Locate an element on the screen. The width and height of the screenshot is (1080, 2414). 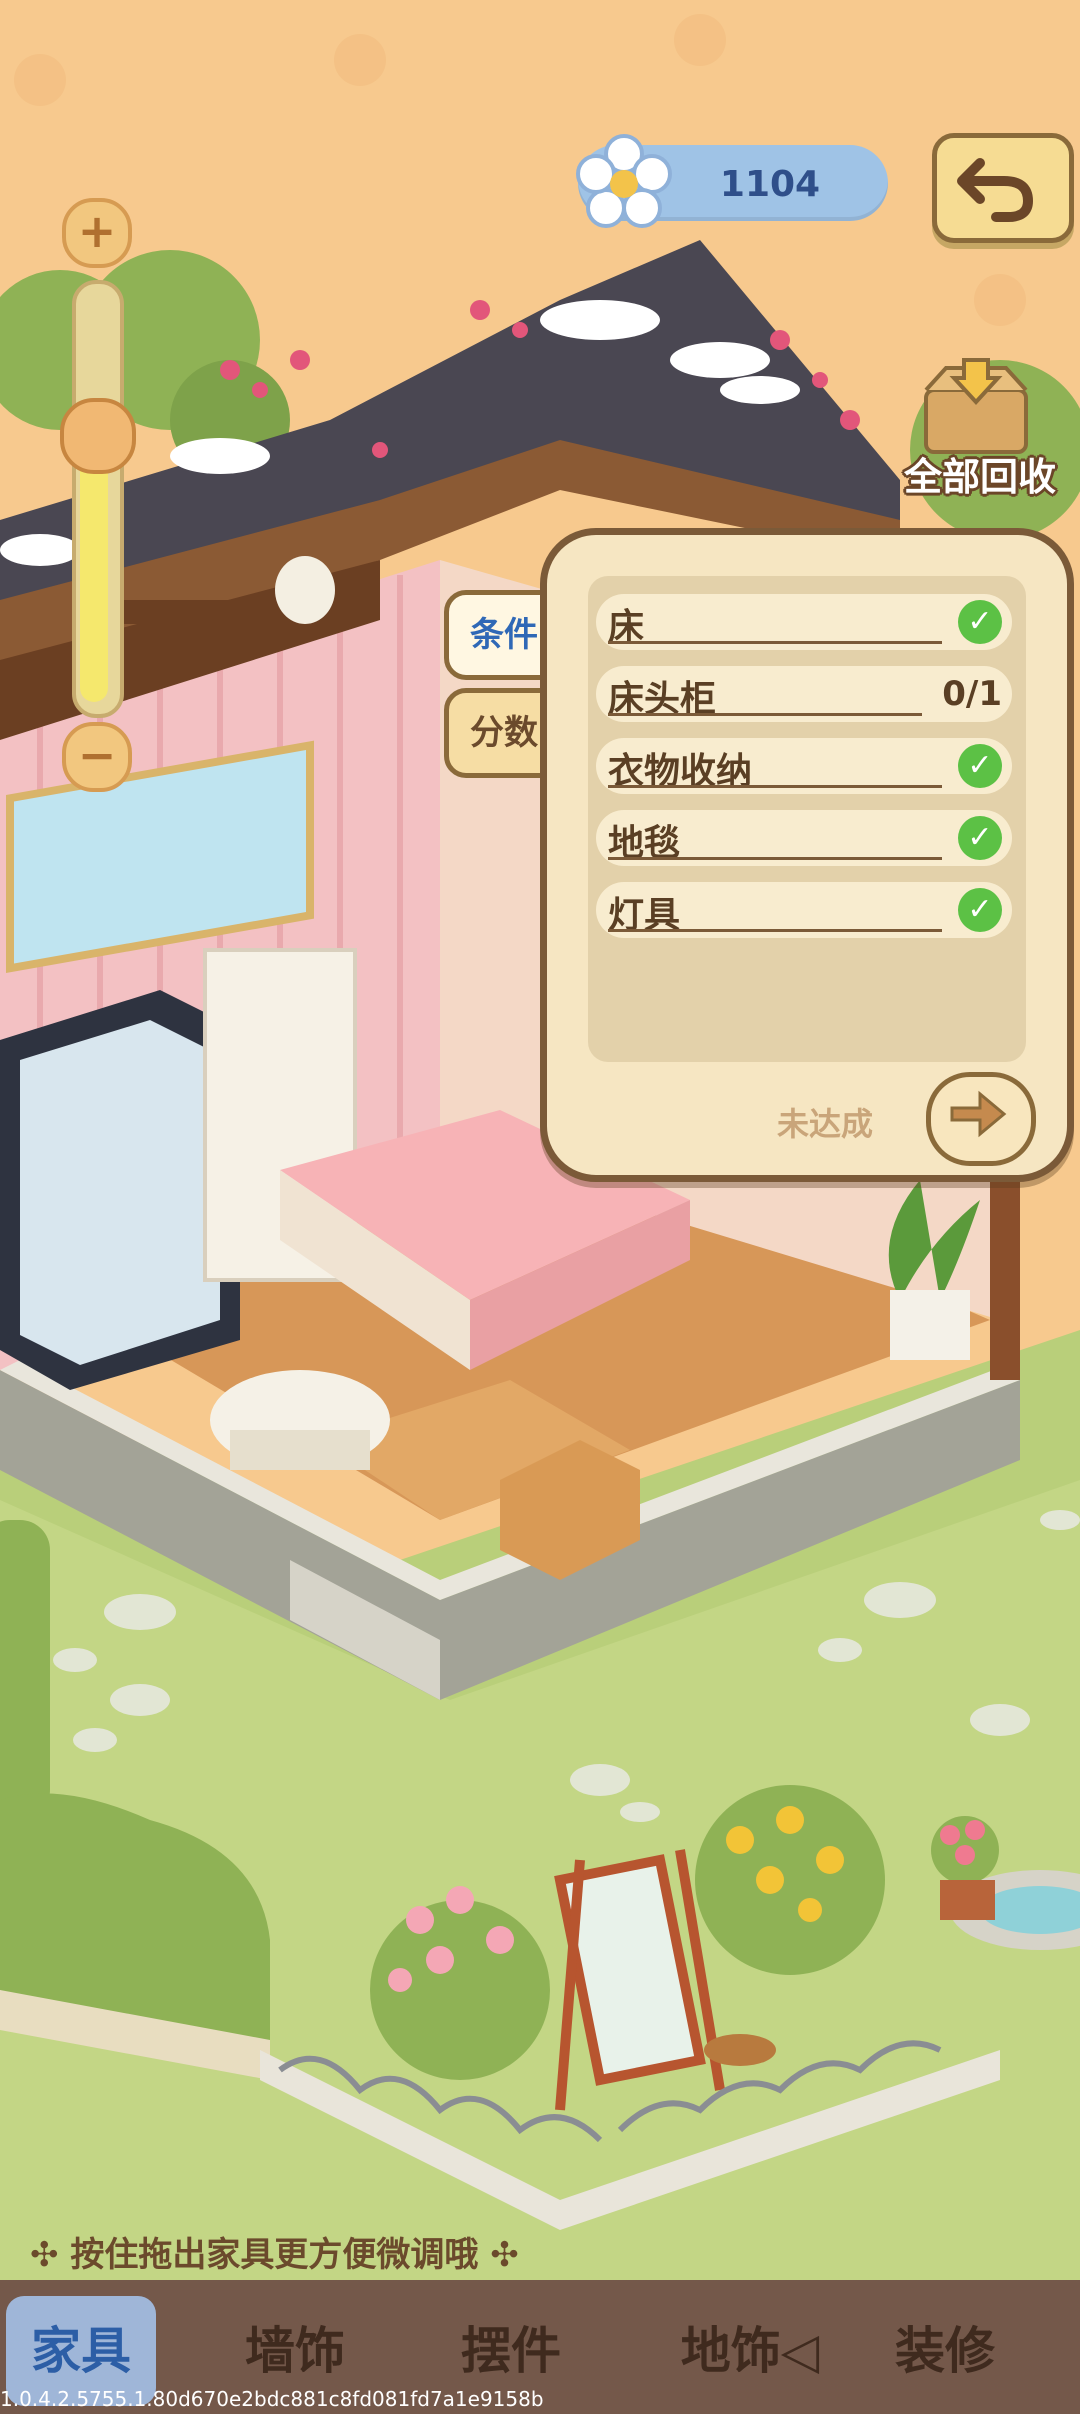
condition-row-lamp: 灯具 ✓ is located at coordinates (804, 910).